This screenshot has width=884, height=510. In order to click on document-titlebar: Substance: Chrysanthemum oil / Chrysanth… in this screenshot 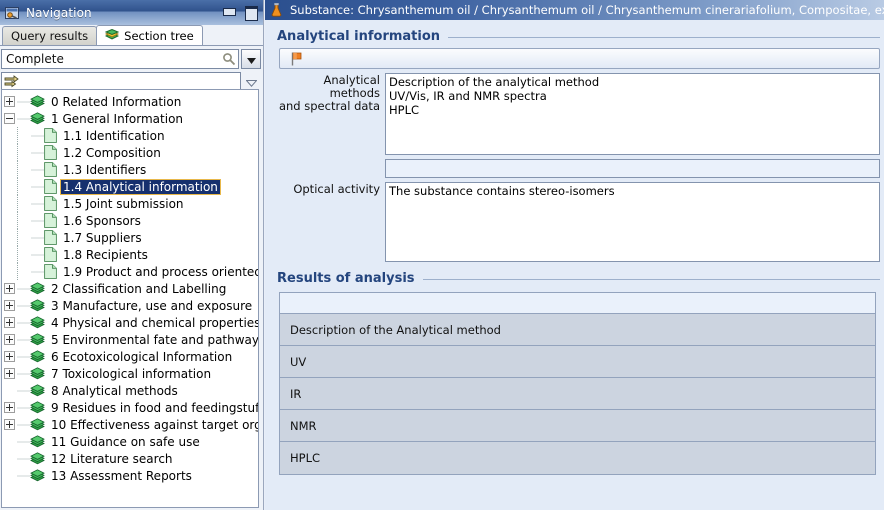, I will do `click(574, 10)`.